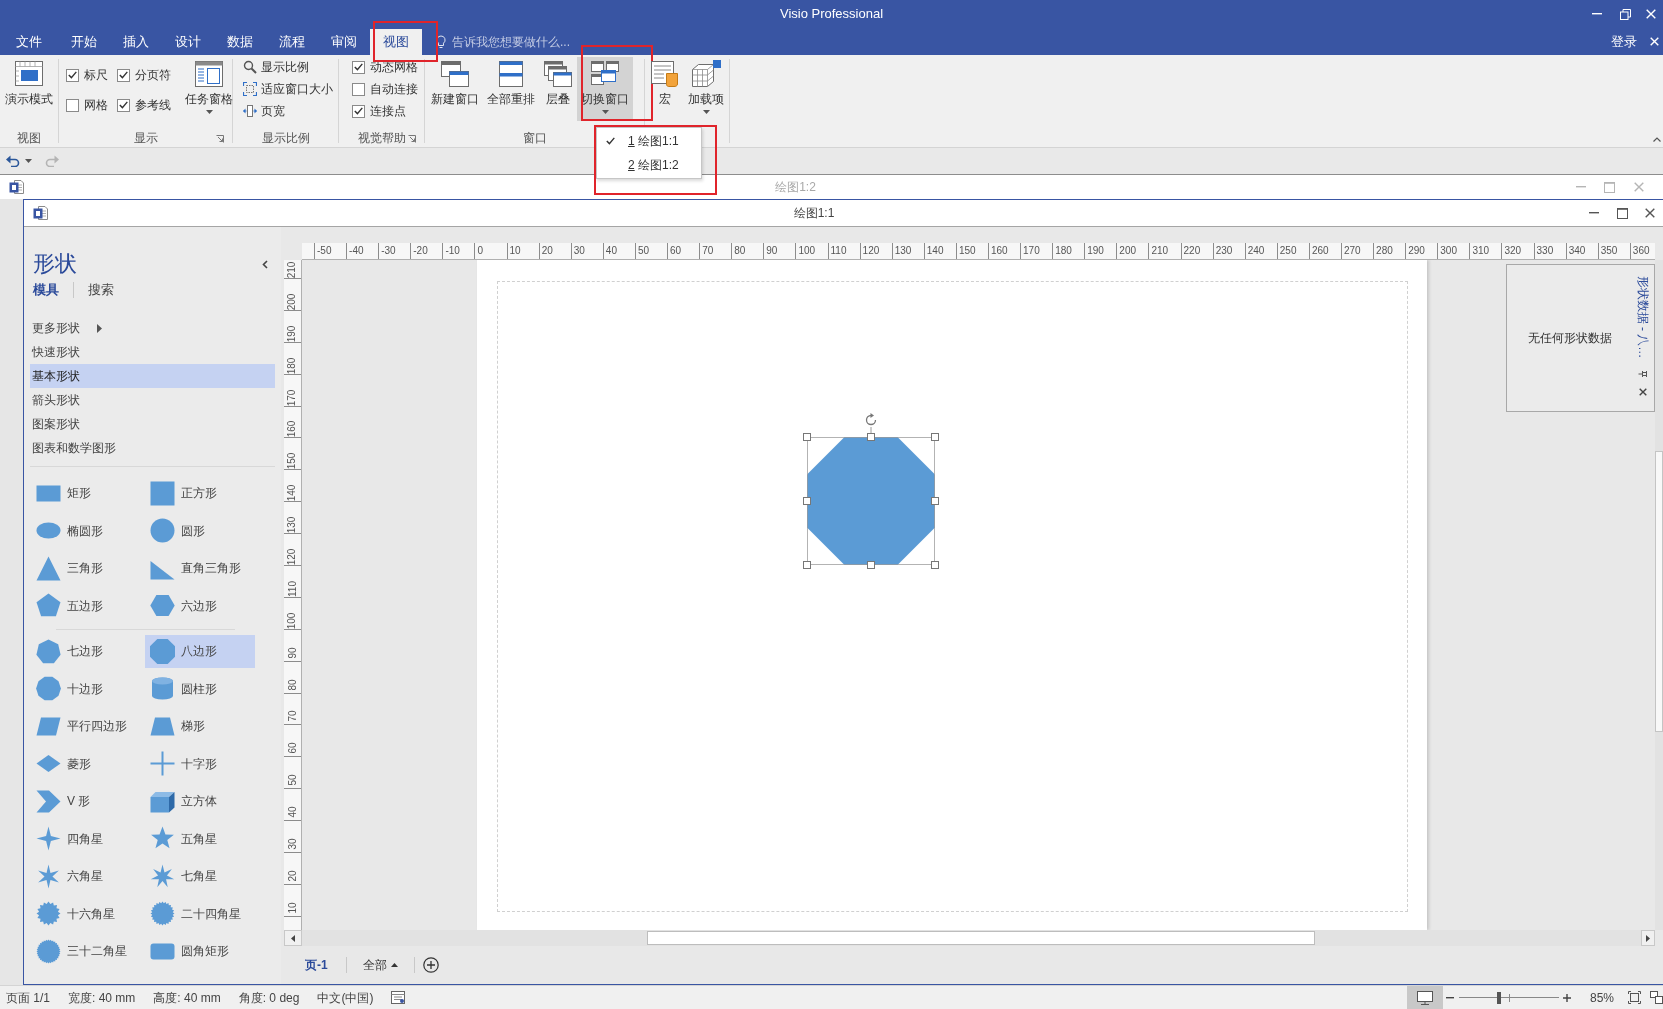  What do you see at coordinates (88, 688) in the screenshot?
I see `stencil-shape: 十边形` at bounding box center [88, 688].